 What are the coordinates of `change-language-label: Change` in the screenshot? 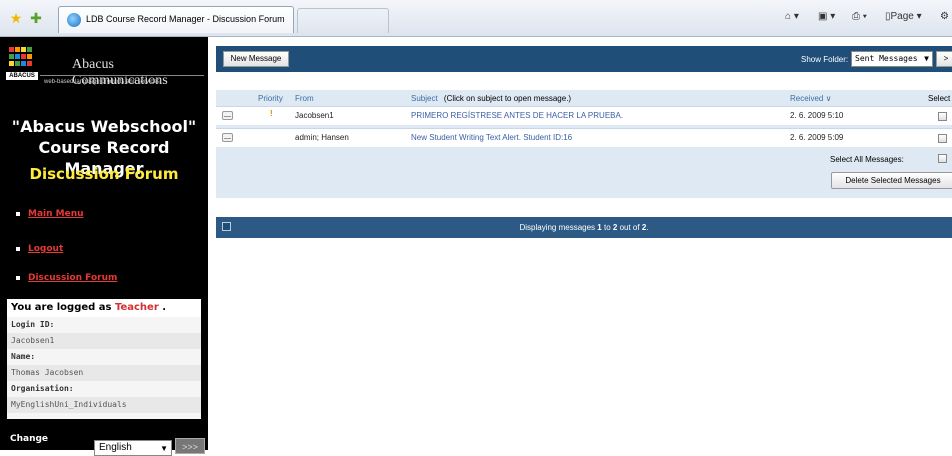 It's located at (29, 439).